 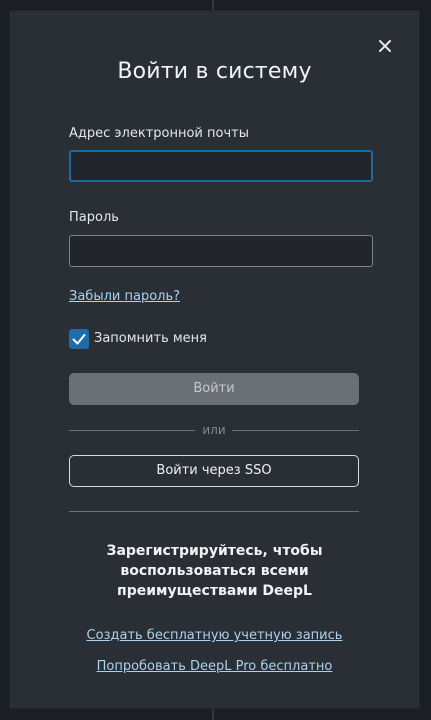 I want to click on remember-me-checkbox, so click(x=79, y=339).